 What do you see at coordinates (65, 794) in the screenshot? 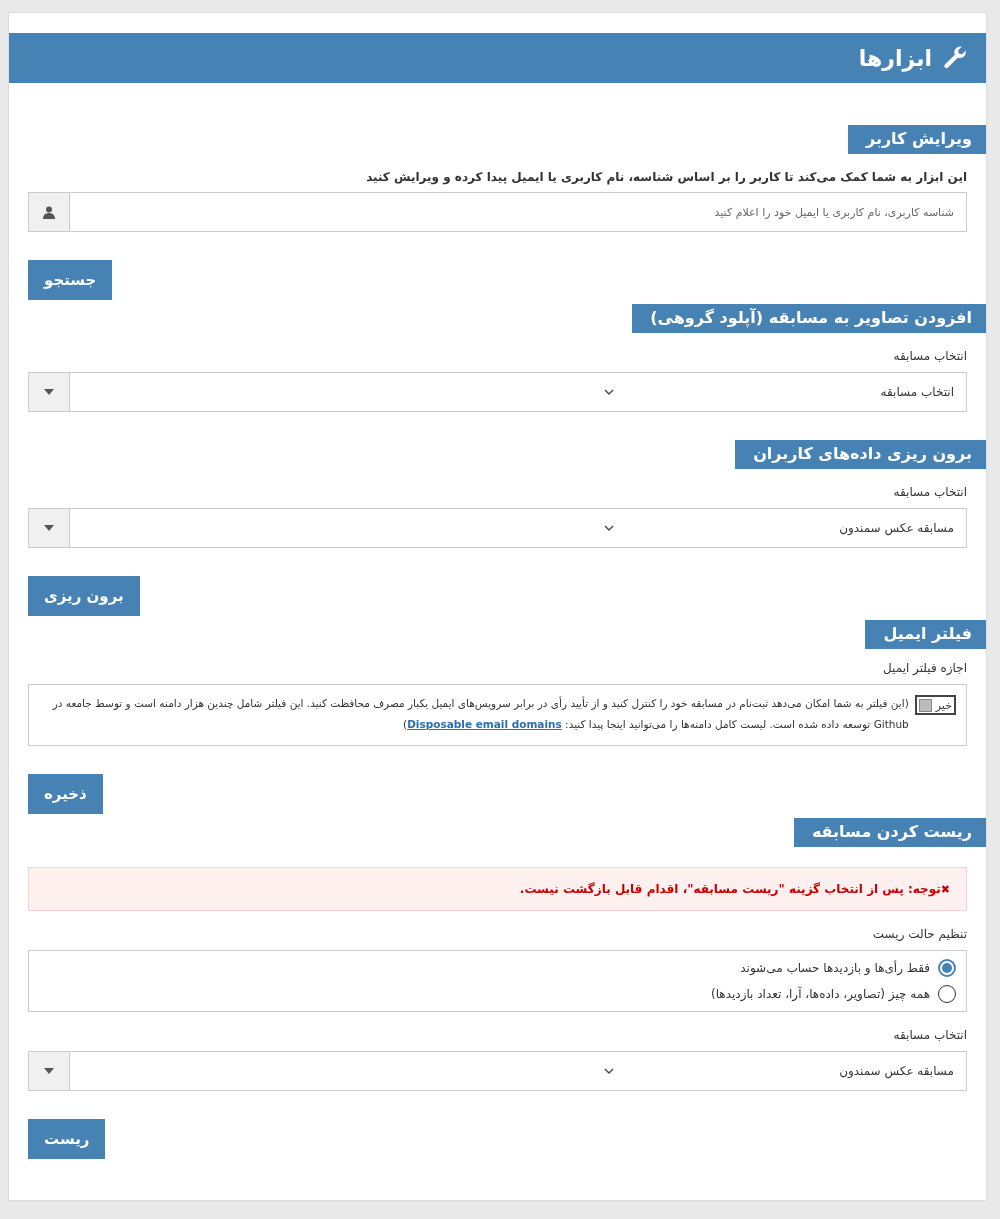
I see `action-button: ذخیره` at bounding box center [65, 794].